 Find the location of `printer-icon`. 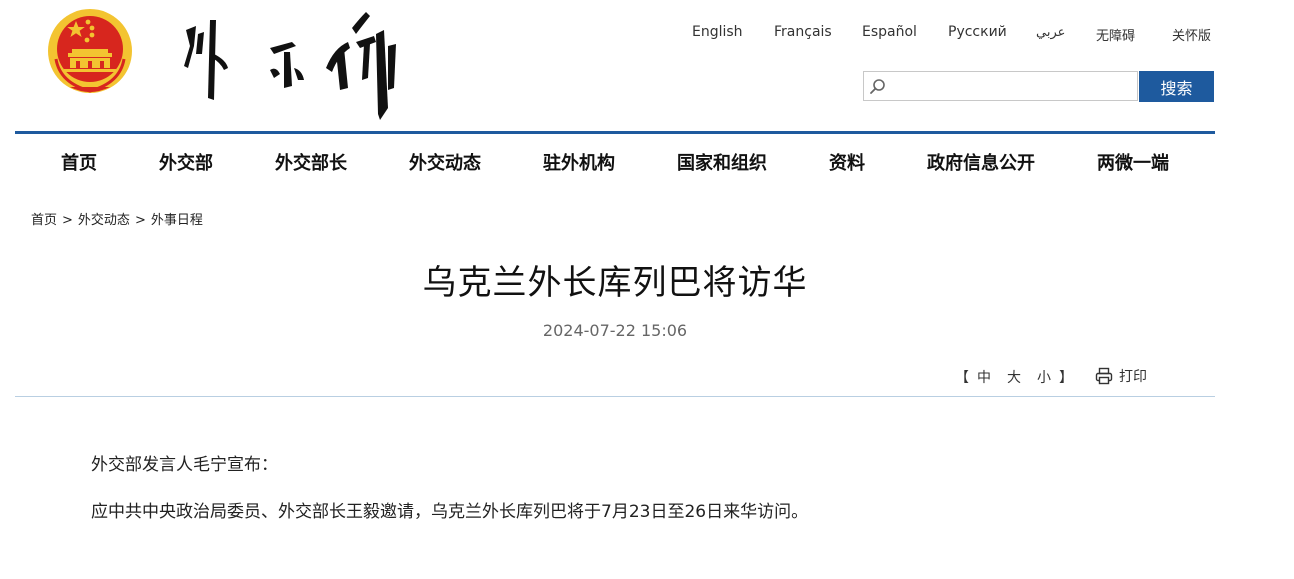

printer-icon is located at coordinates (1104, 376).